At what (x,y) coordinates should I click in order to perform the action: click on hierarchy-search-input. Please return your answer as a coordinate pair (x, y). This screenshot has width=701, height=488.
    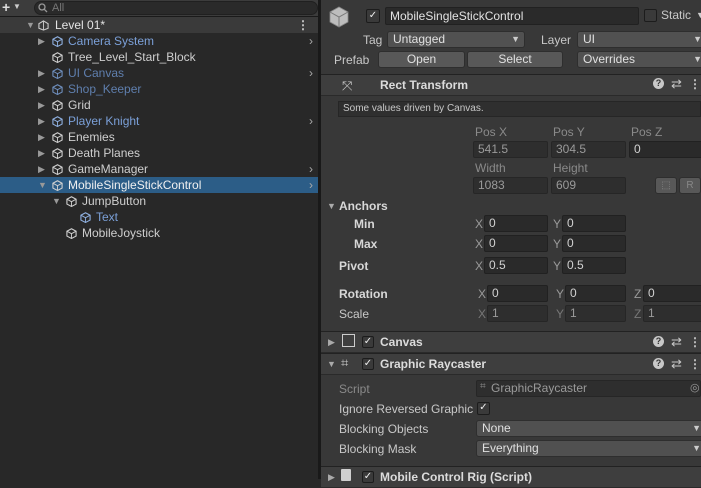
    Looking at the image, I should click on (176, 8).